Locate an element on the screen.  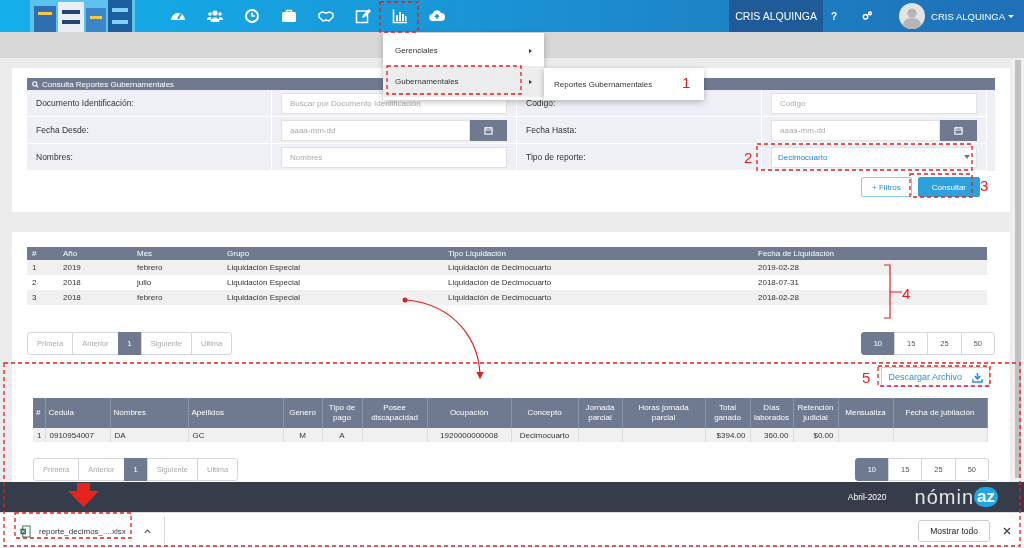
column-header: Mes is located at coordinates (177, 253).